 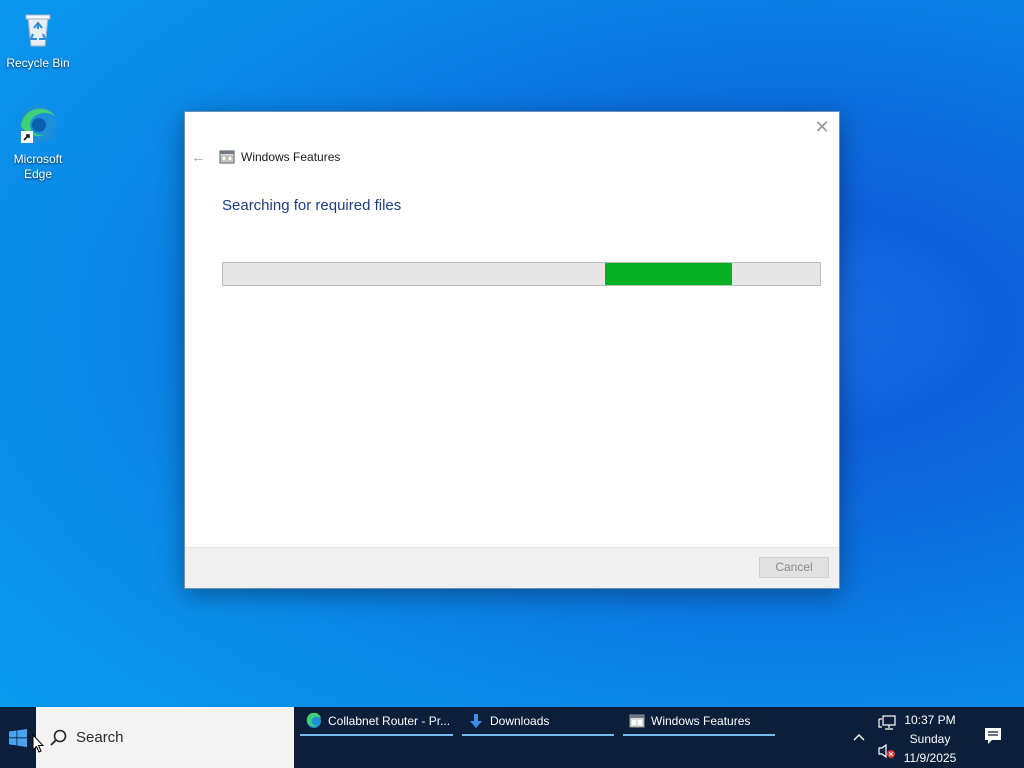 I want to click on action-center-icon, so click(x=993, y=736).